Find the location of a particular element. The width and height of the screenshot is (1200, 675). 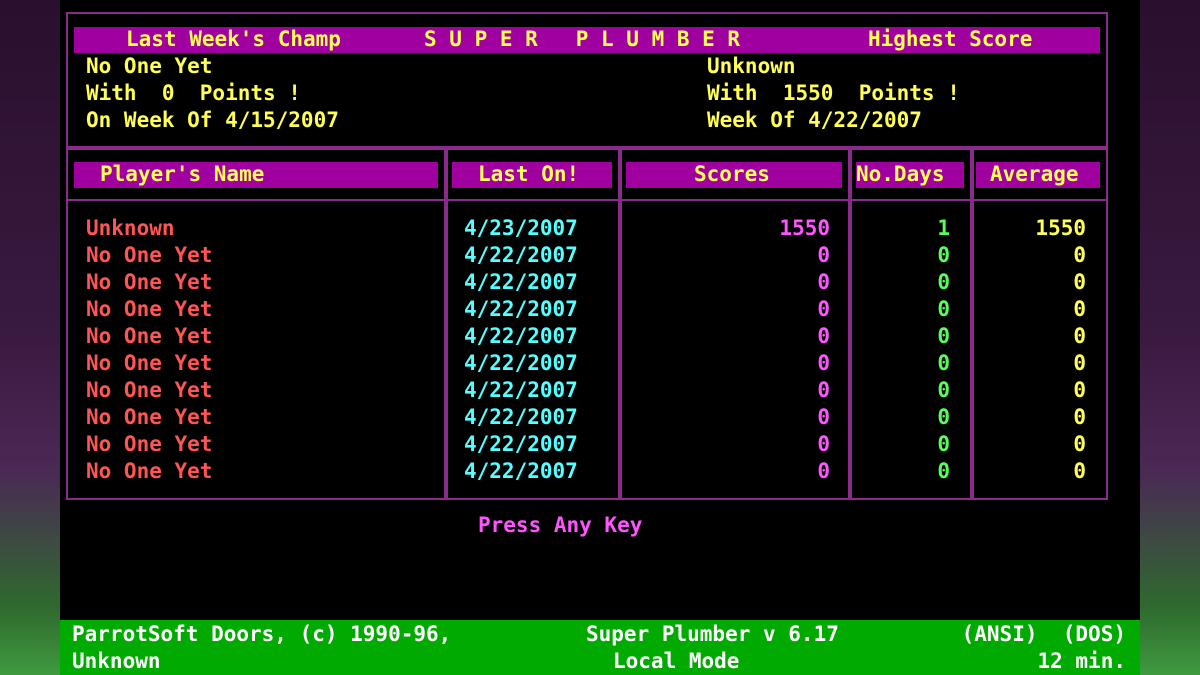

highest-name: Unknown is located at coordinates (751, 66).